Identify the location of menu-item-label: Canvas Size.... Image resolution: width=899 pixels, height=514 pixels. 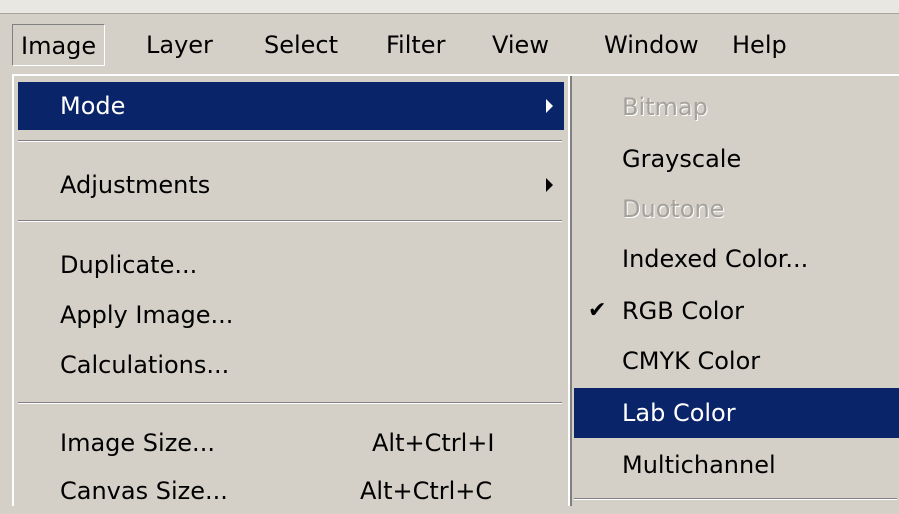
(144, 491).